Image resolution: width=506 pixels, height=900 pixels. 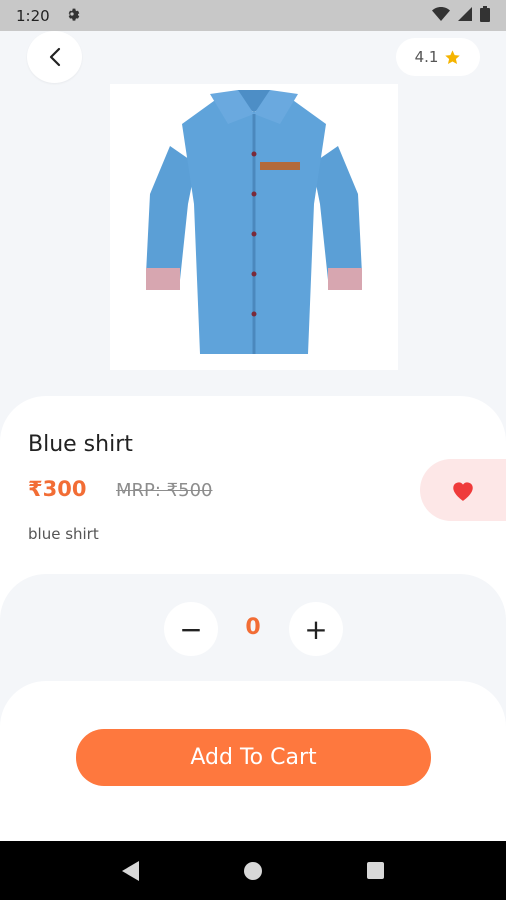 I want to click on add-to-cart-button: Add To Cart, so click(x=253, y=757).